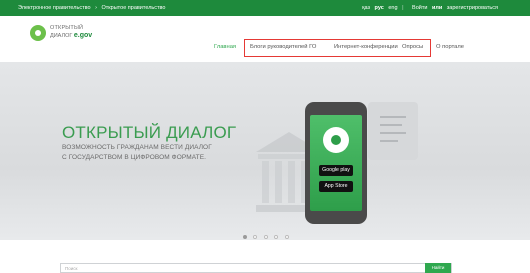 The image size is (530, 273). Describe the element at coordinates (336, 140) in the screenshot. I see `app-logo-icon` at that location.